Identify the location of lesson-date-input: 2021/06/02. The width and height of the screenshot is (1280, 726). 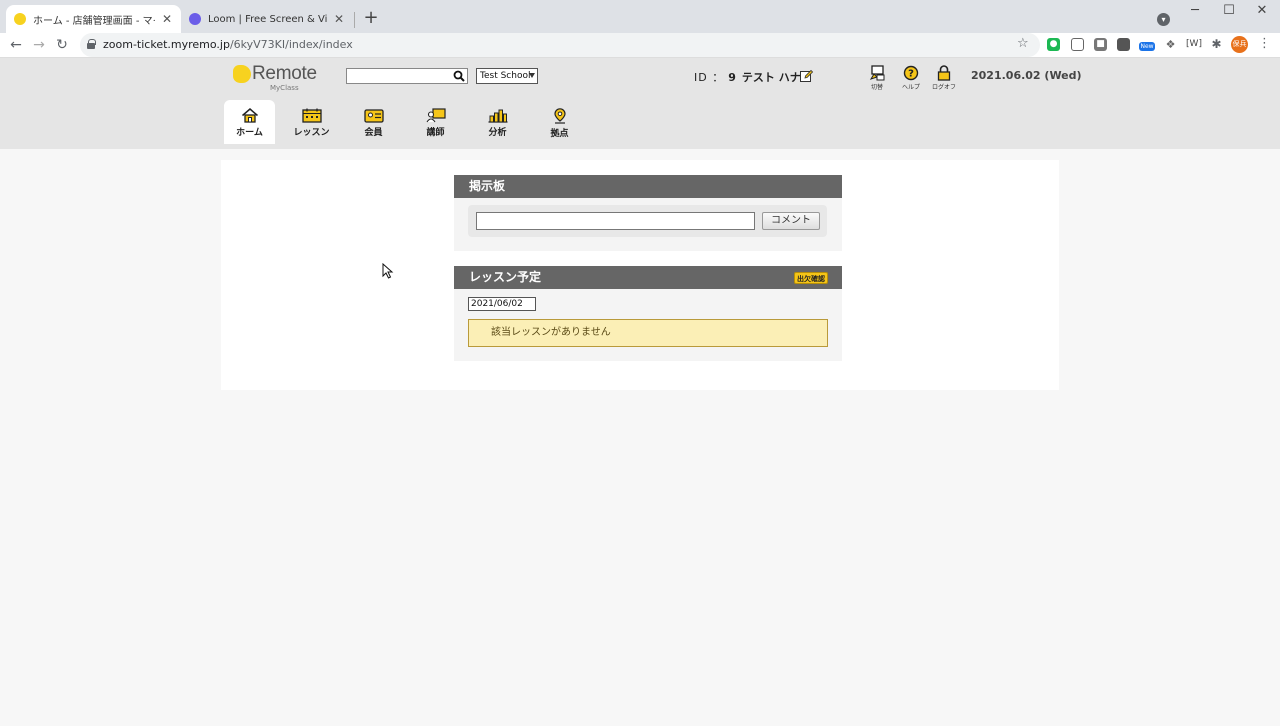
(502, 304).